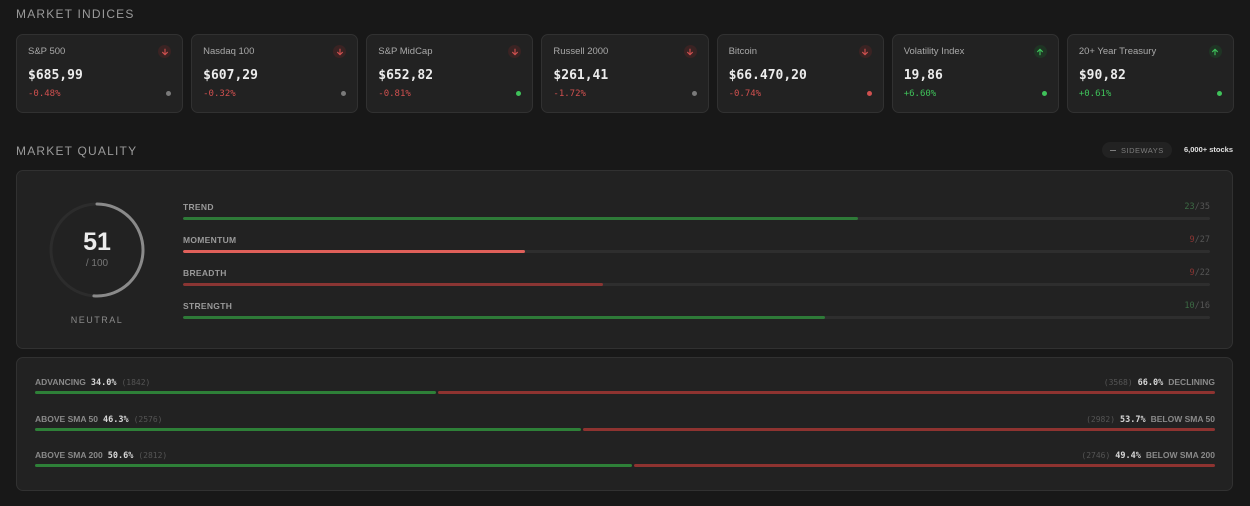 Image resolution: width=1250 pixels, height=506 pixels. I want to click on dash-icon, so click(1113, 150).